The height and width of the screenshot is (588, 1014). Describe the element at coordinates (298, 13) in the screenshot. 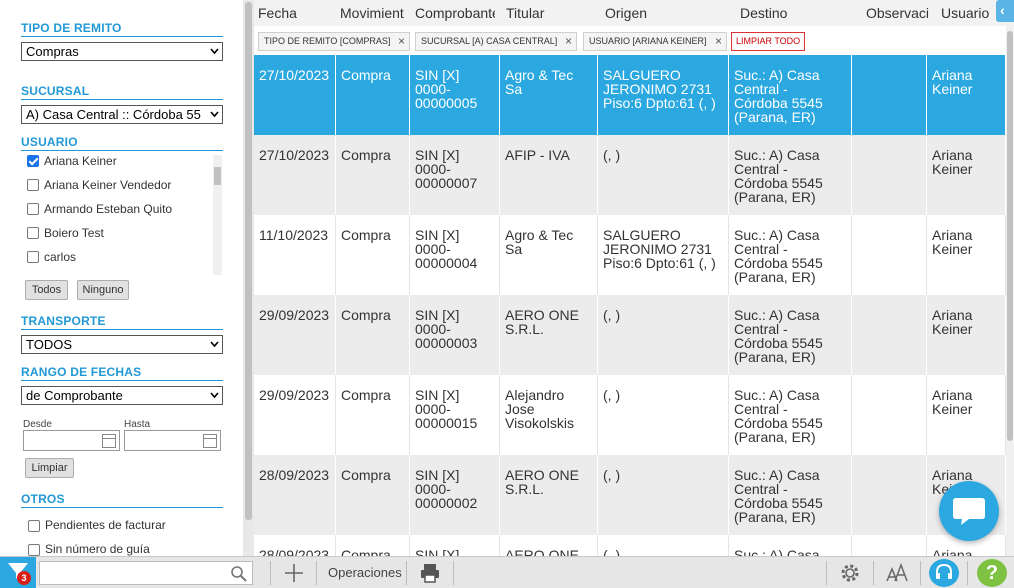

I see `column-header-fecha: Fecha` at that location.